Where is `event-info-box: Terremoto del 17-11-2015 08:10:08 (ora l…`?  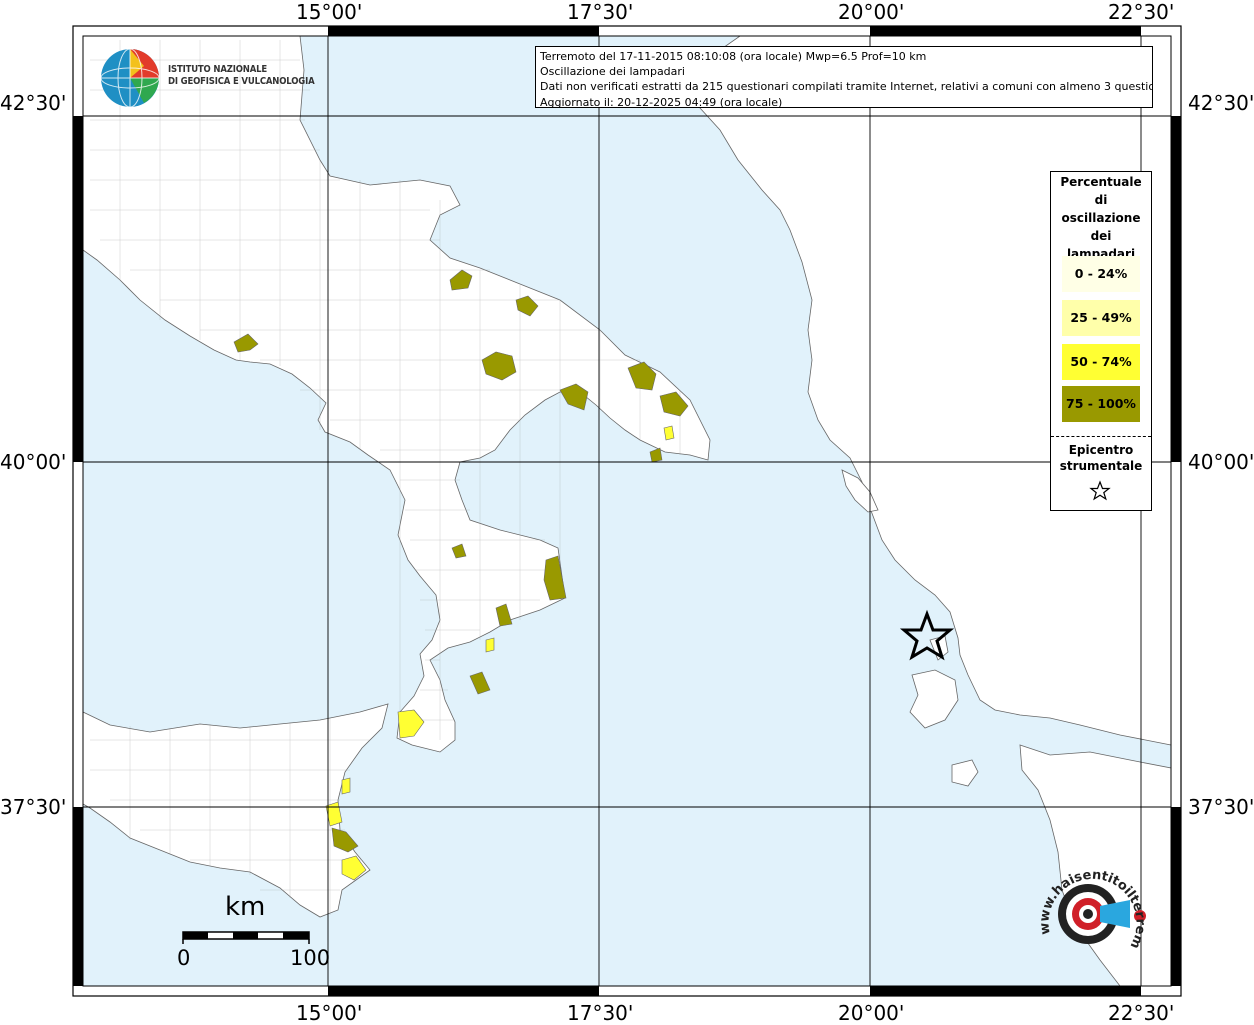 event-info-box: Terremoto del 17-11-2015 08:10:08 (ora l… is located at coordinates (844, 77).